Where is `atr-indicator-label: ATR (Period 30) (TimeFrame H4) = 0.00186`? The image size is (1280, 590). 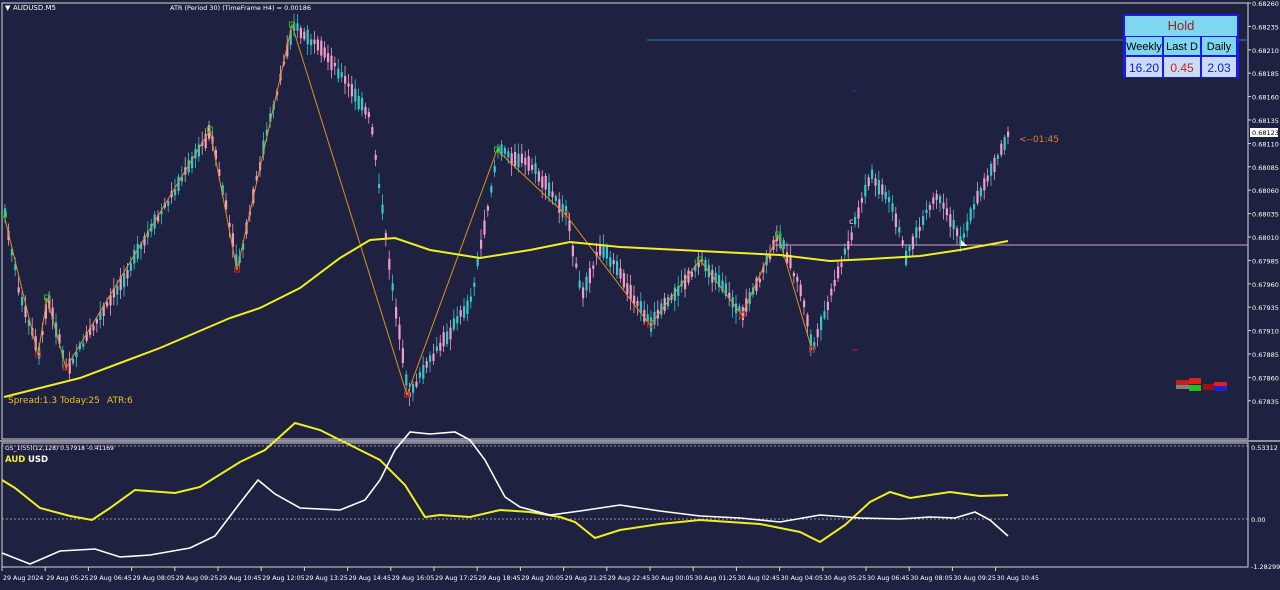 atr-indicator-label: ATR (Period 30) (TimeFrame H4) = 0.00186 is located at coordinates (240, 8).